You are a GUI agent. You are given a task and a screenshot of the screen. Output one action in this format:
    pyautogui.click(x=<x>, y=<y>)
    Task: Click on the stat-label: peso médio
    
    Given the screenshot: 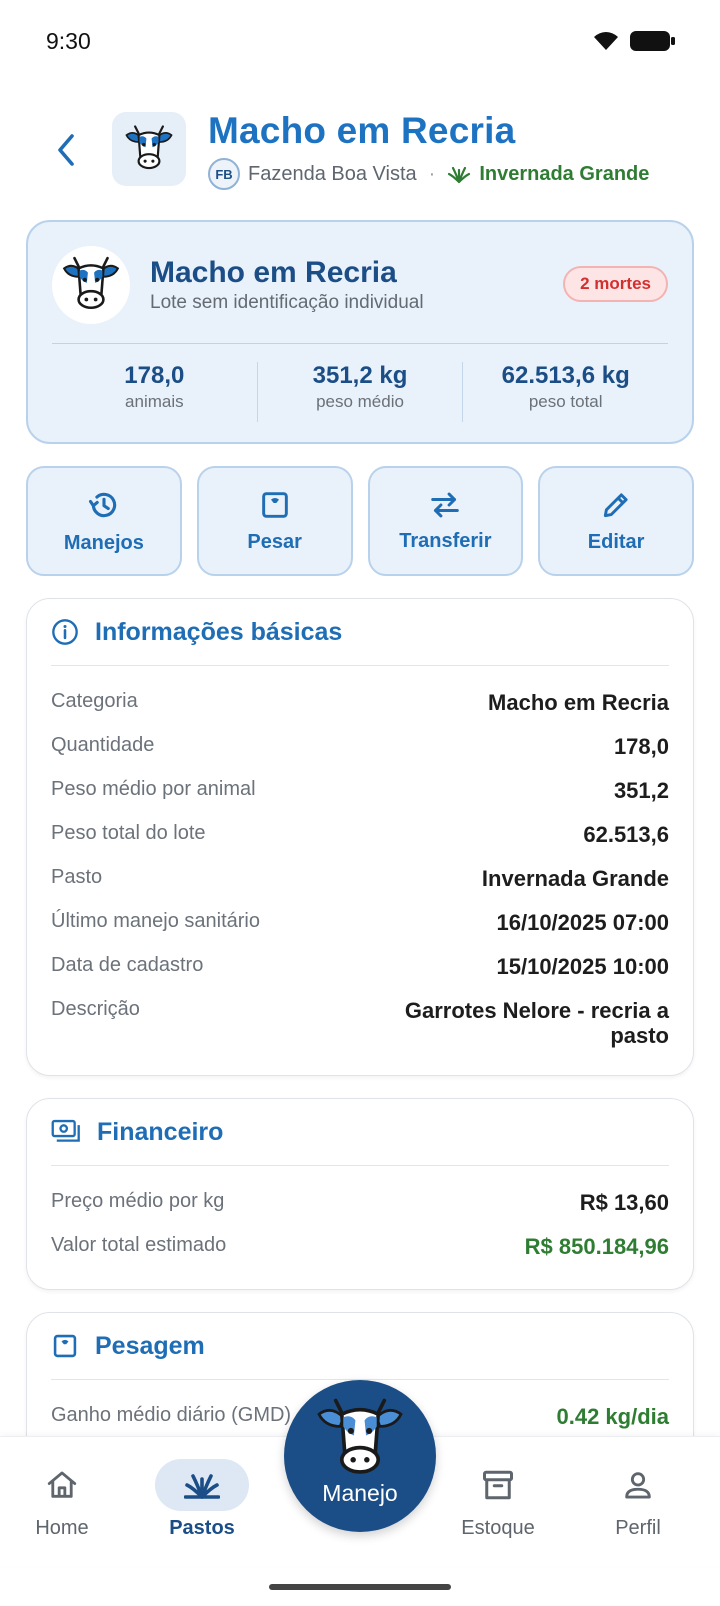 What is the action you would take?
    pyautogui.click(x=360, y=401)
    